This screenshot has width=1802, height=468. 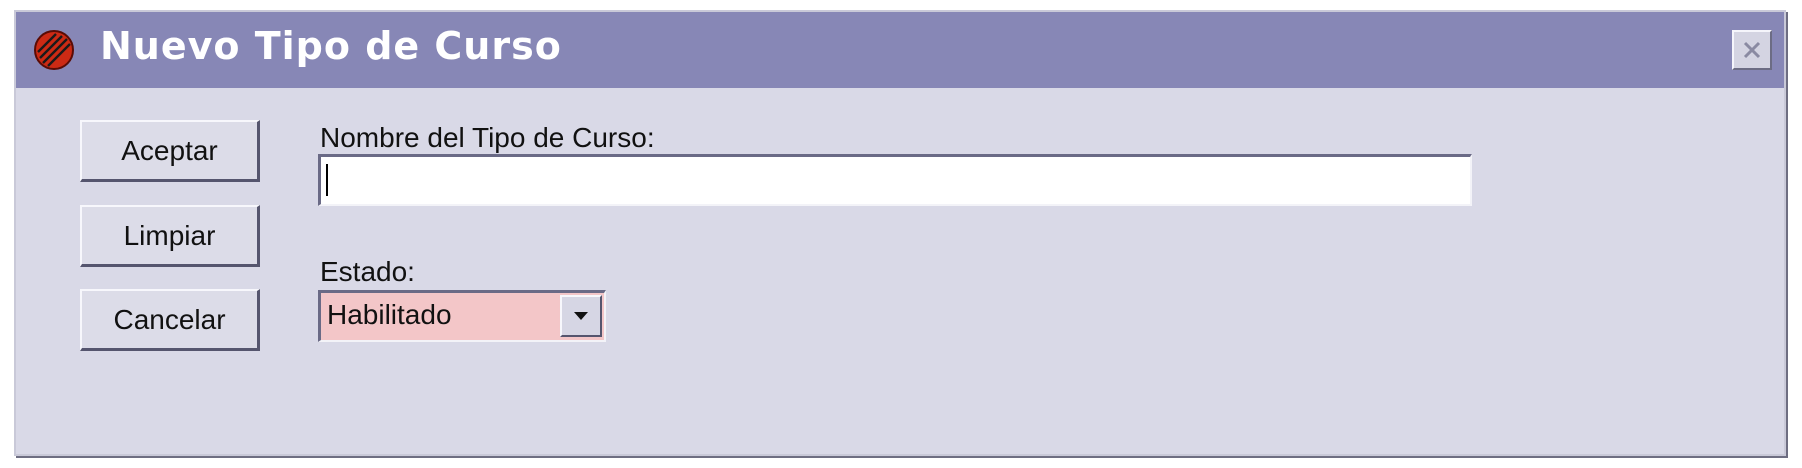 What do you see at coordinates (170, 320) in the screenshot?
I see `cancel-button: Cancelar` at bounding box center [170, 320].